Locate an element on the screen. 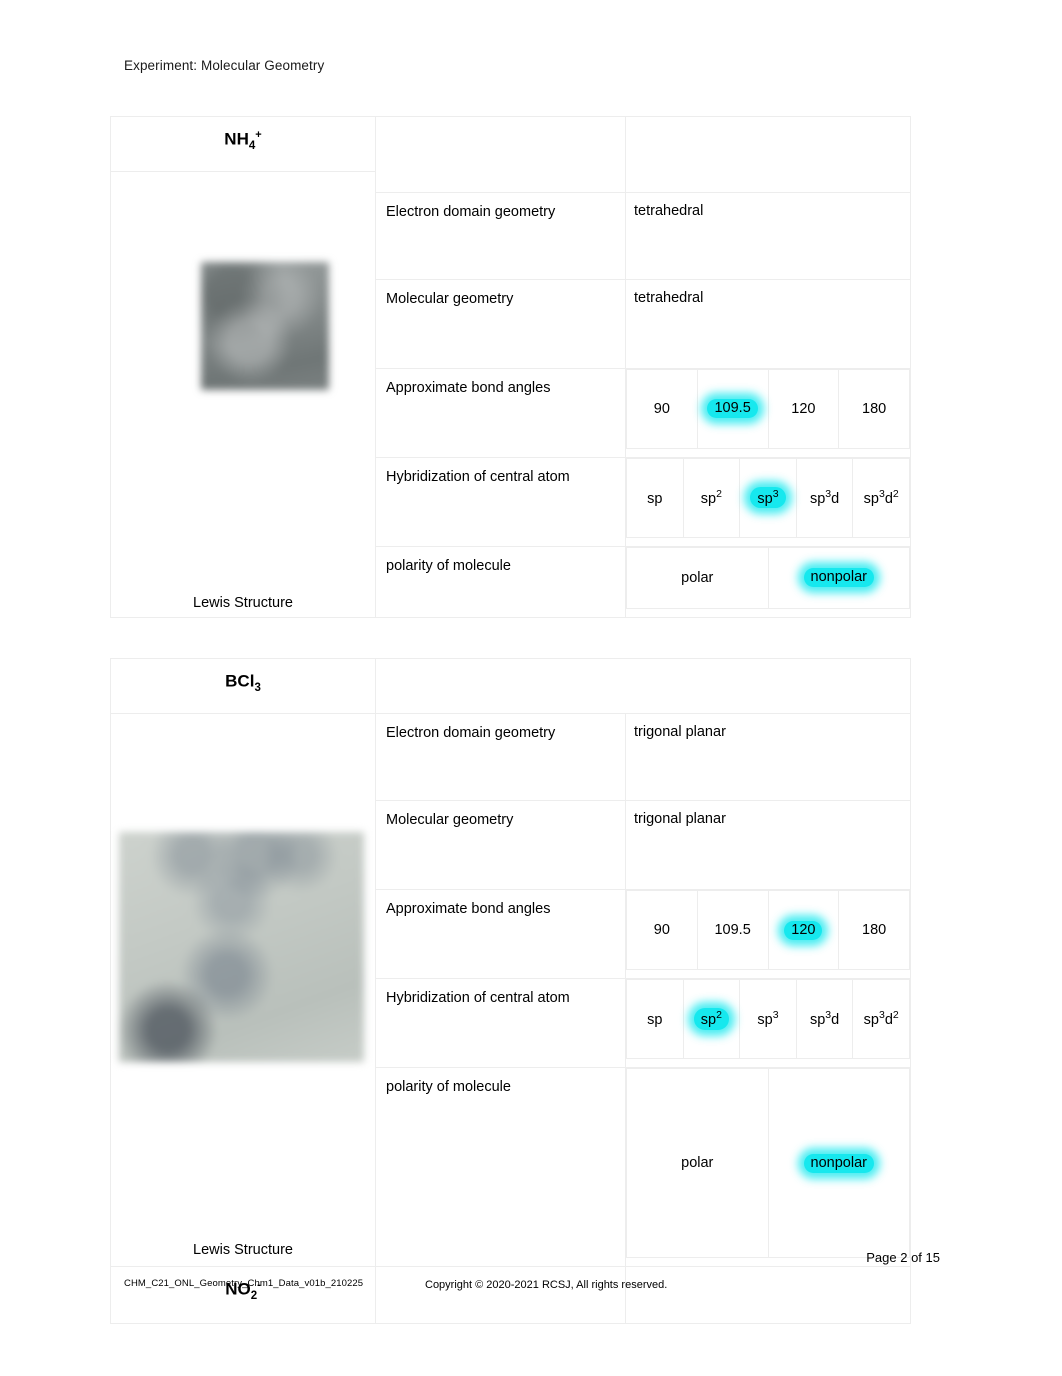  molecular-geometry-value: trigonal planar is located at coordinates (768, 845).